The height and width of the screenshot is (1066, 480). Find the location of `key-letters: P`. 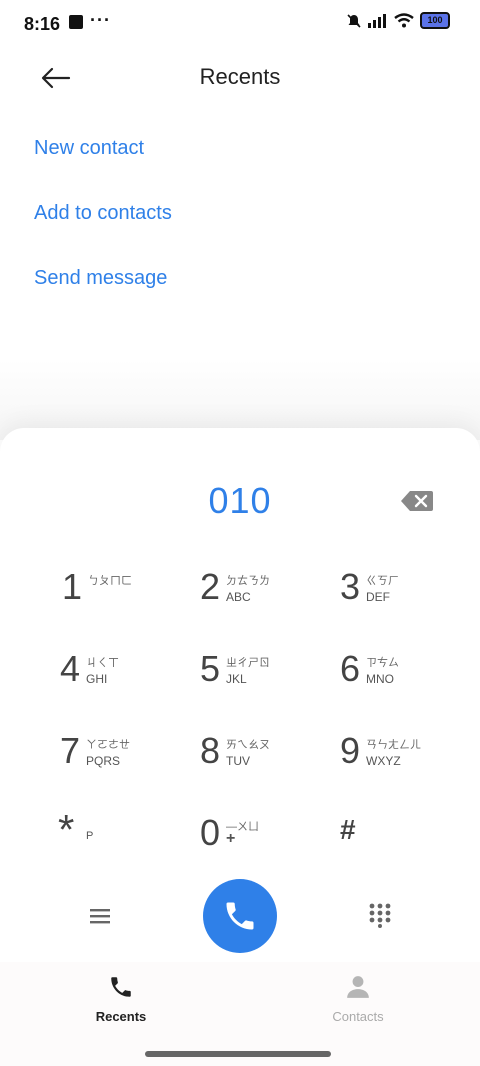

key-letters: P is located at coordinates (90, 836).